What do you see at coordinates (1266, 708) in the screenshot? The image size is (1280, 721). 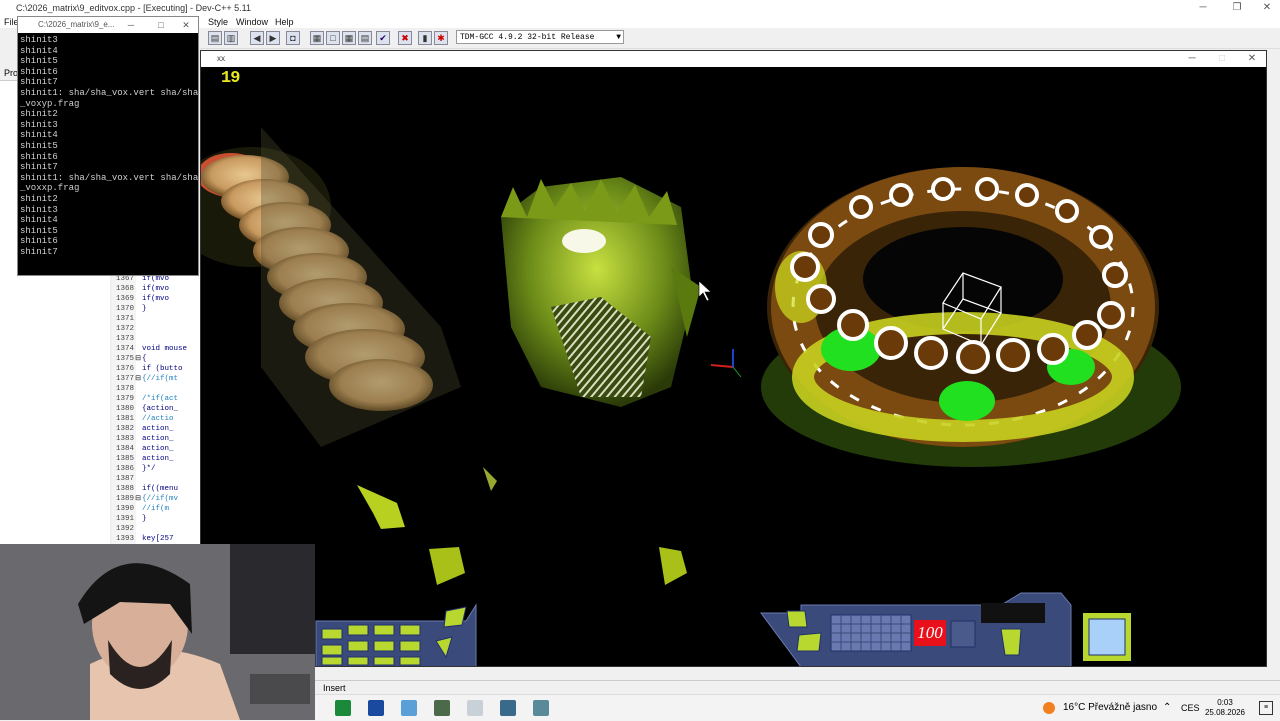 I see `notification-icon: ≡` at bounding box center [1266, 708].